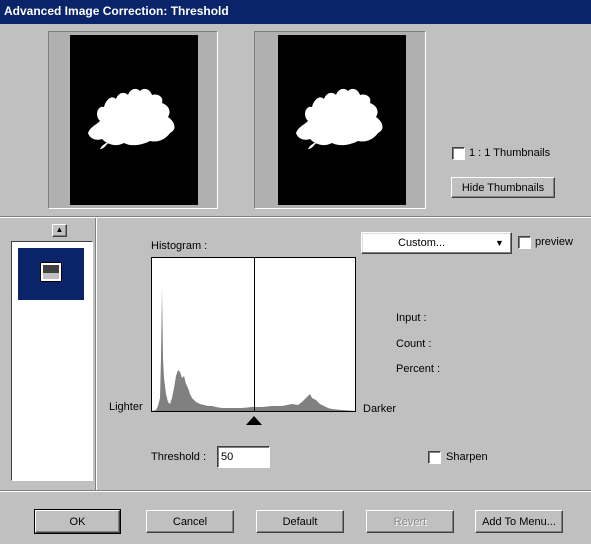  What do you see at coordinates (524, 242) in the screenshot?
I see `preview-checkbox` at bounding box center [524, 242].